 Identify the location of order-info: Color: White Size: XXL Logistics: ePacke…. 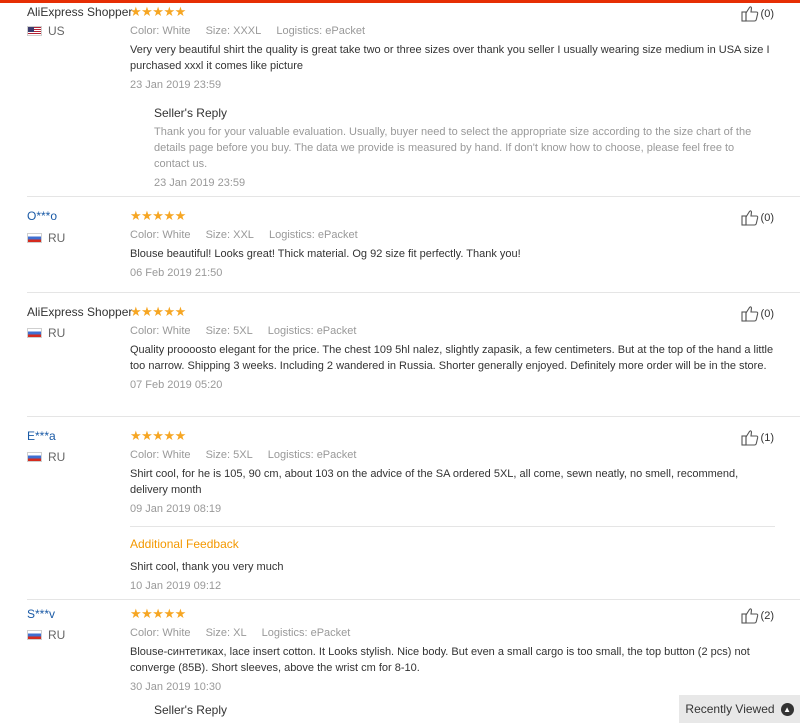
(244, 235).